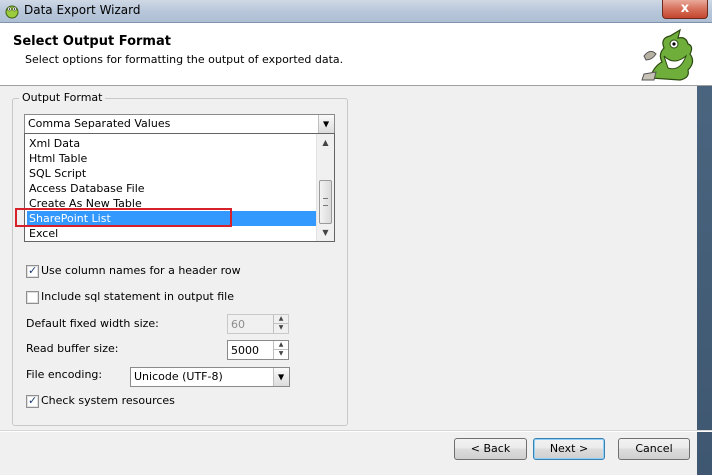 The width and height of the screenshot is (712, 475). What do you see at coordinates (654, 449) in the screenshot?
I see `cancel-button: Cancel` at bounding box center [654, 449].